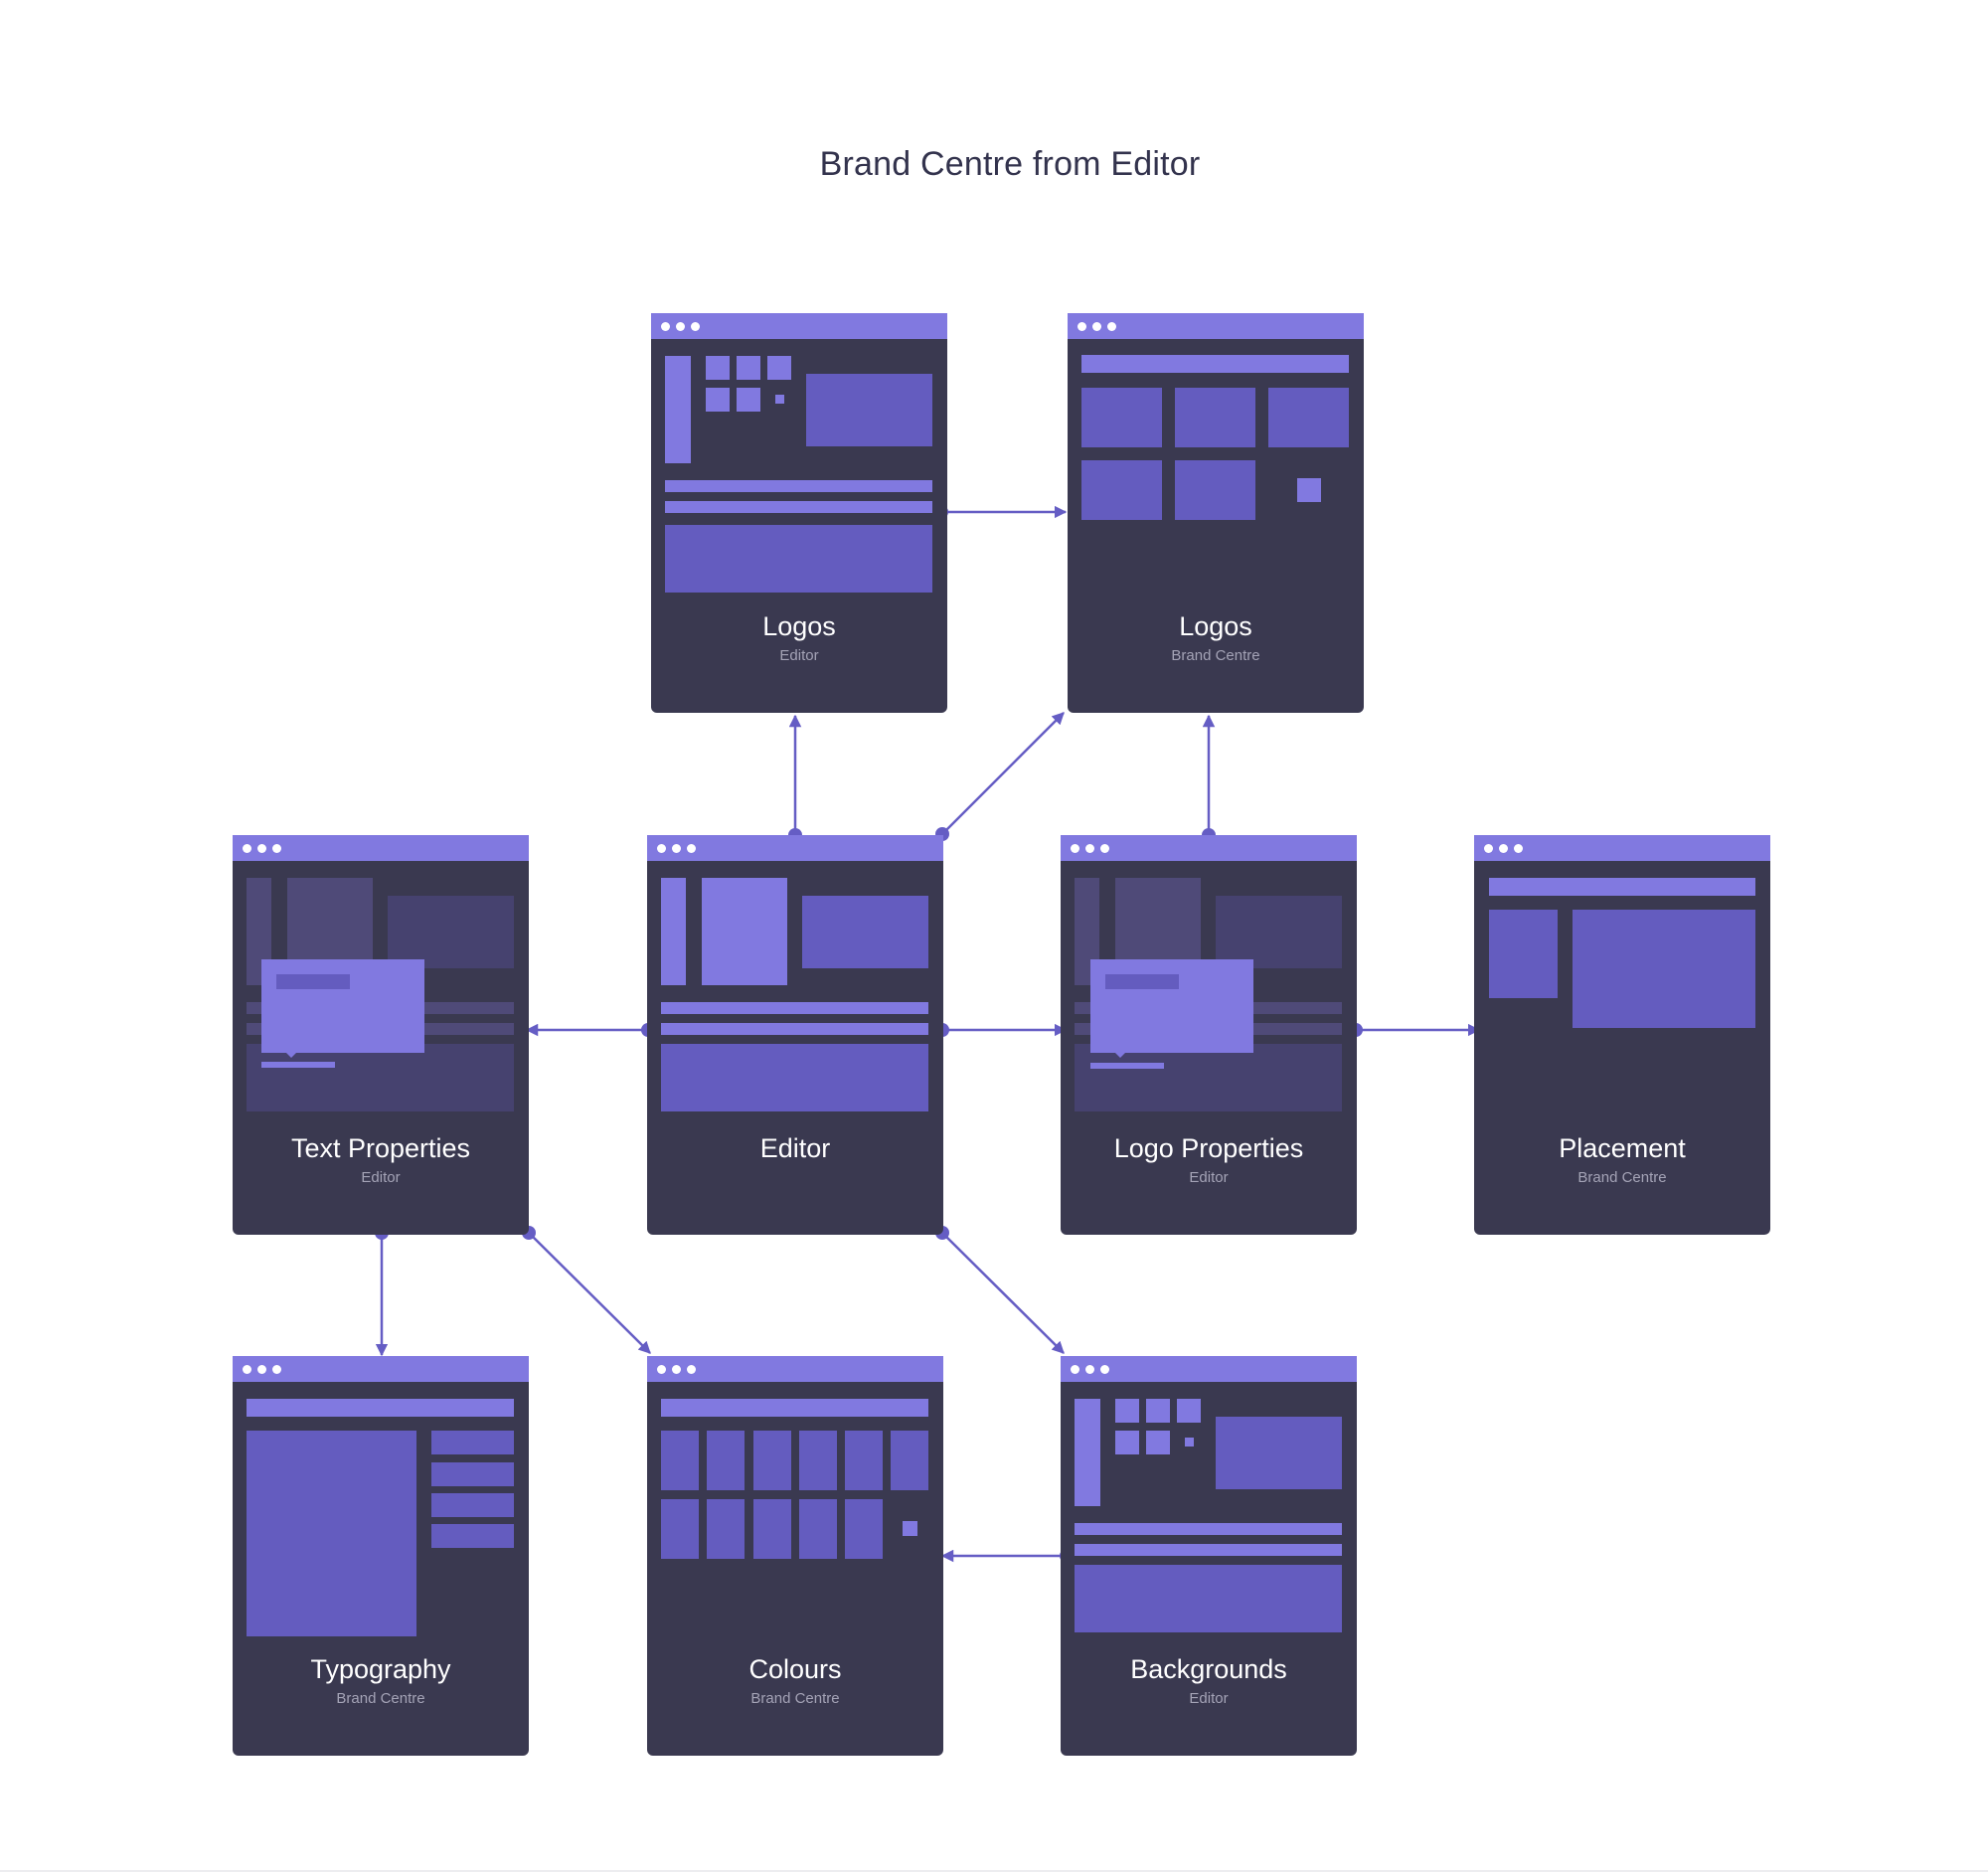 The image size is (1988, 1873). Describe the element at coordinates (586, 1290) in the screenshot. I see `connector-text-properties-to-colours` at that location.